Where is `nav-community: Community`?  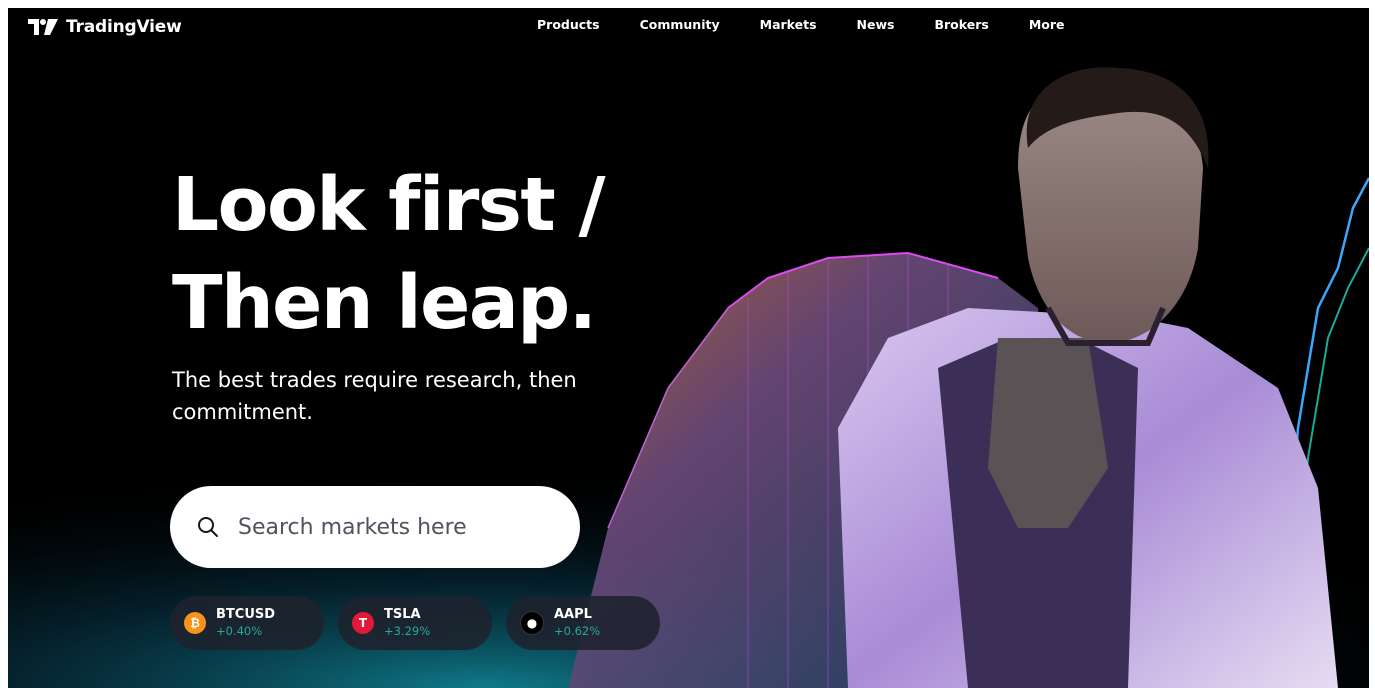
nav-community: Community is located at coordinates (680, 24).